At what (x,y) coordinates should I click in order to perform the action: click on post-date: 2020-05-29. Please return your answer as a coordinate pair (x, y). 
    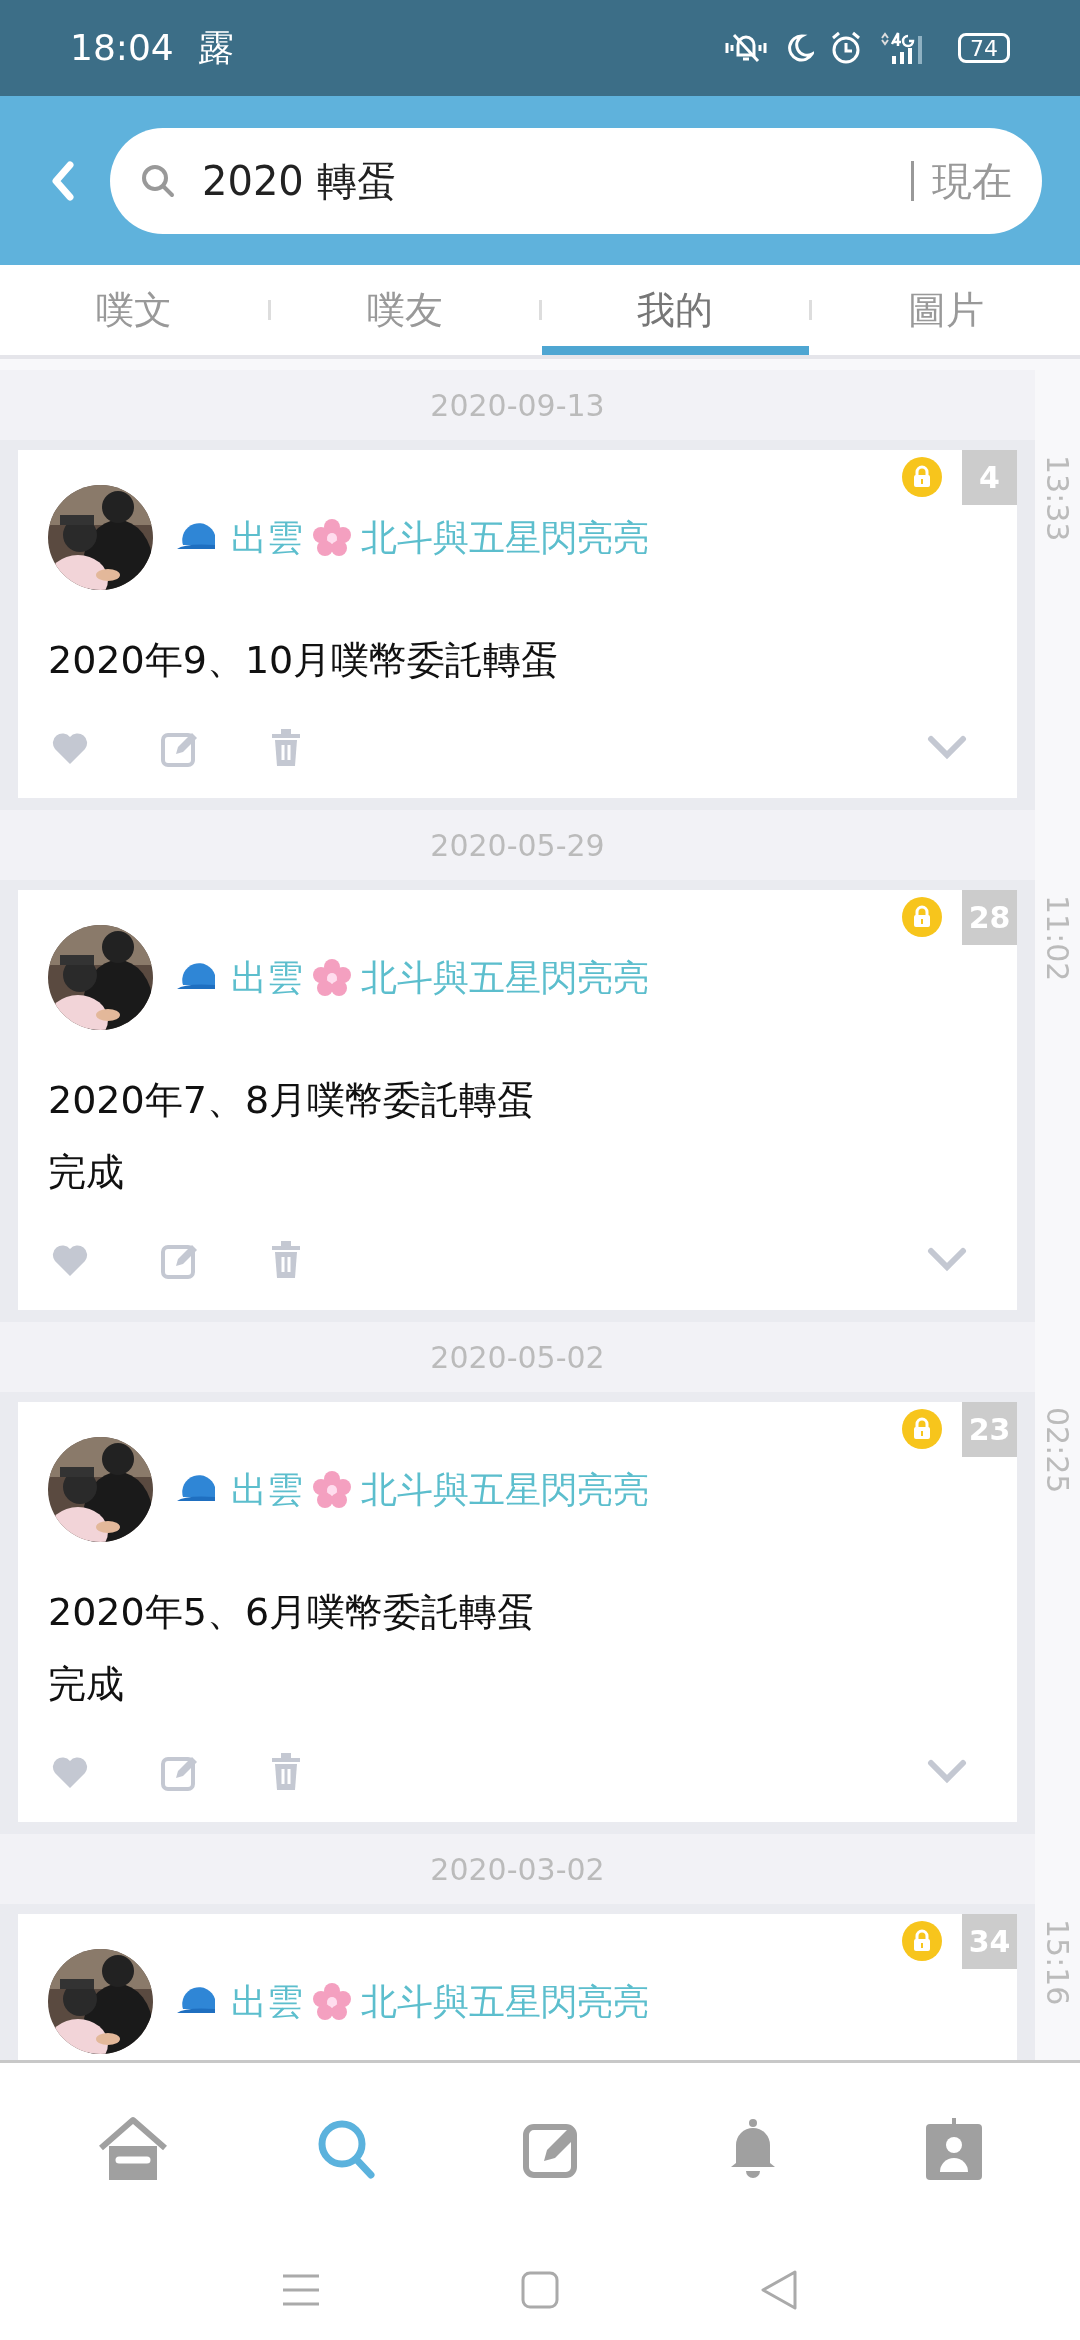
    Looking at the image, I should click on (517, 845).